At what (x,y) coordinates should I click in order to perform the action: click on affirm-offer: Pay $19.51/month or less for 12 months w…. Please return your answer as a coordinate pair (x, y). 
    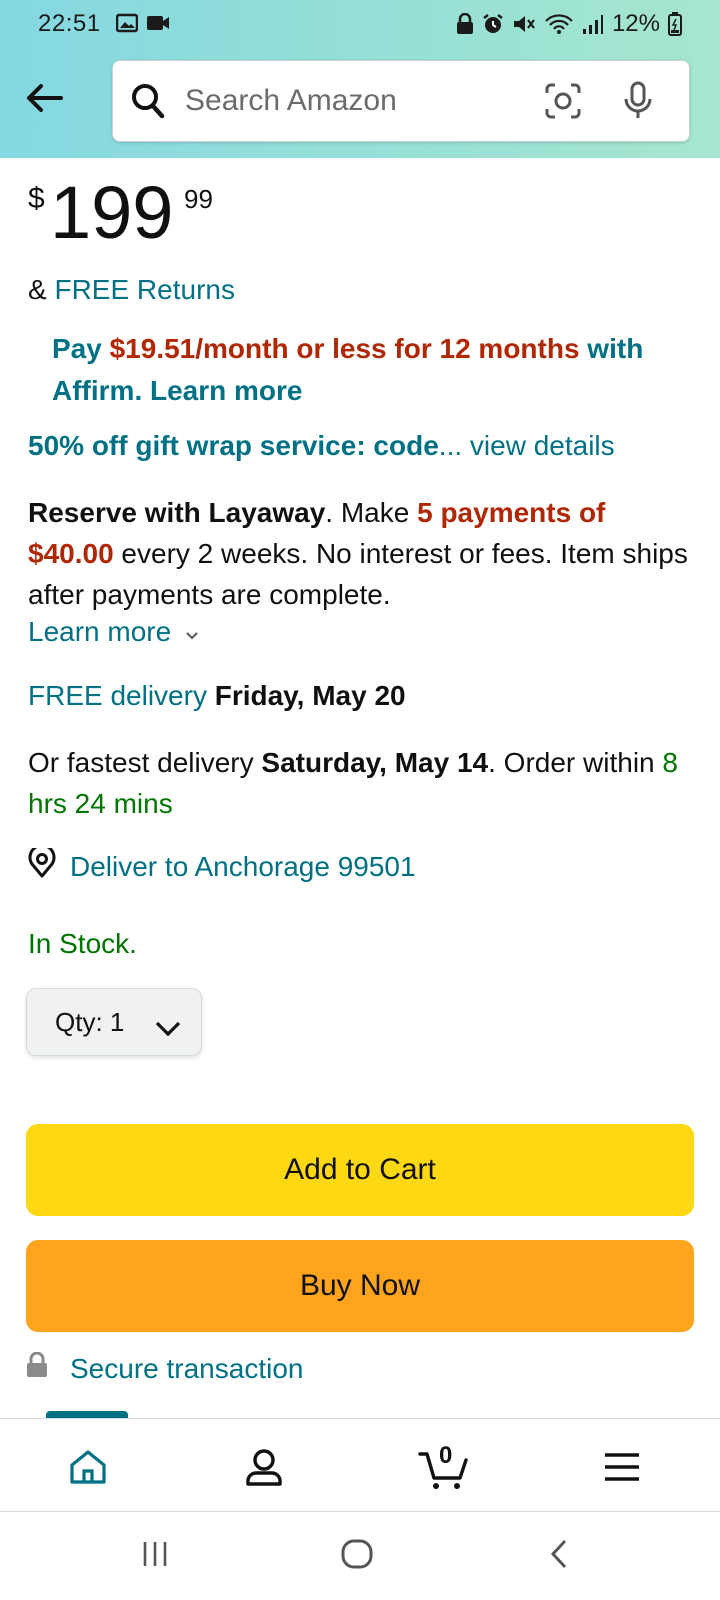
    Looking at the image, I should click on (362, 370).